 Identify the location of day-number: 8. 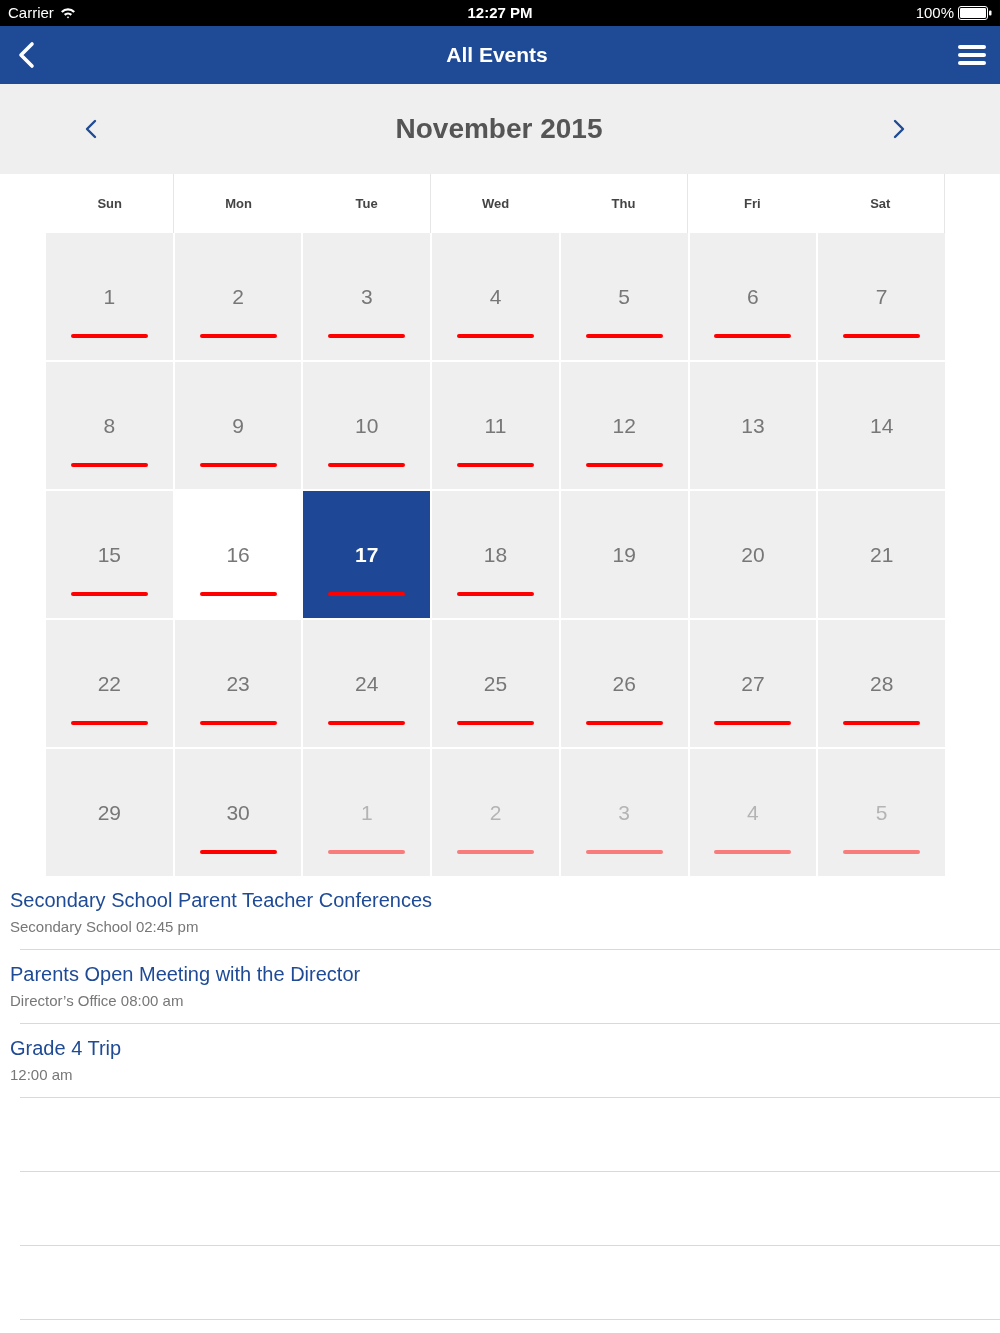
(109, 426).